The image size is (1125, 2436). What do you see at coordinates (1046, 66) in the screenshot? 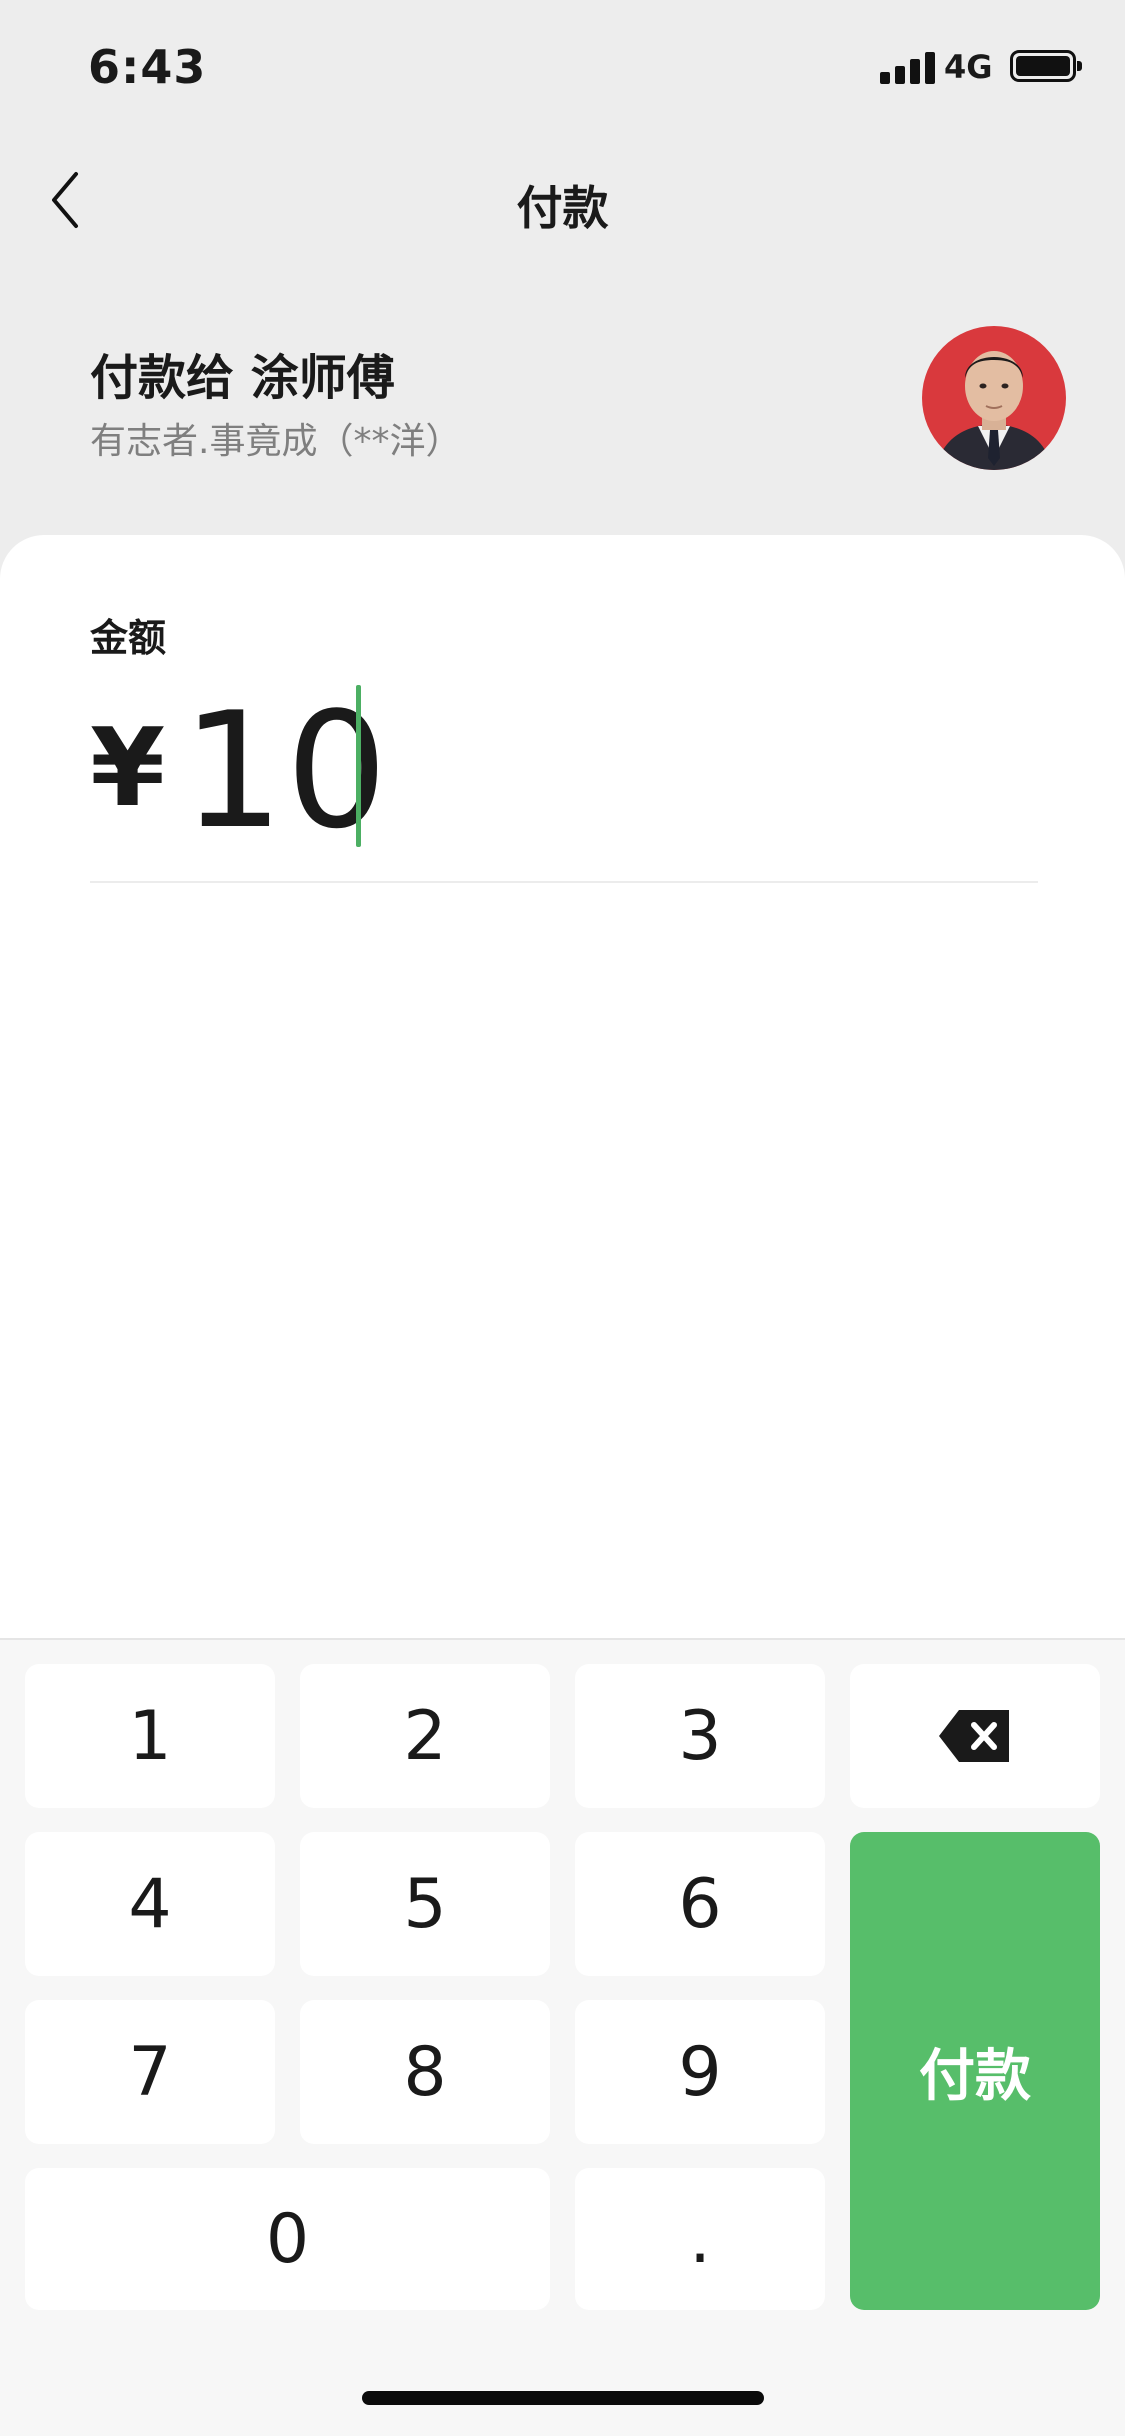
I see `battery-icon` at bounding box center [1046, 66].